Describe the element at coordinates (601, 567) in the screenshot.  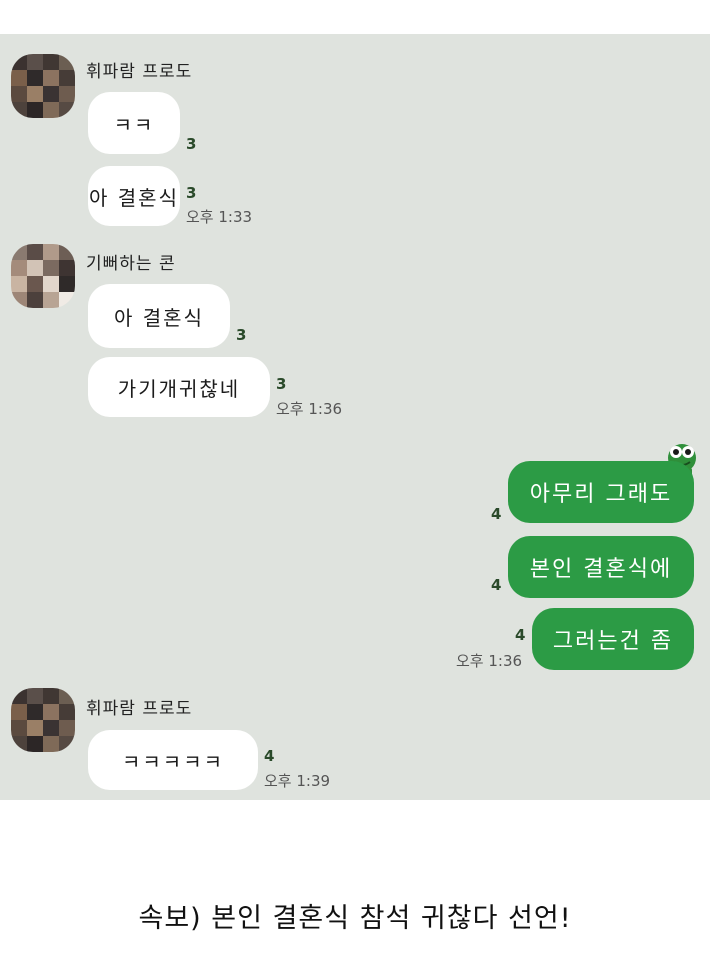
I see `my-message-bubble: 본인 결혼식에` at that location.